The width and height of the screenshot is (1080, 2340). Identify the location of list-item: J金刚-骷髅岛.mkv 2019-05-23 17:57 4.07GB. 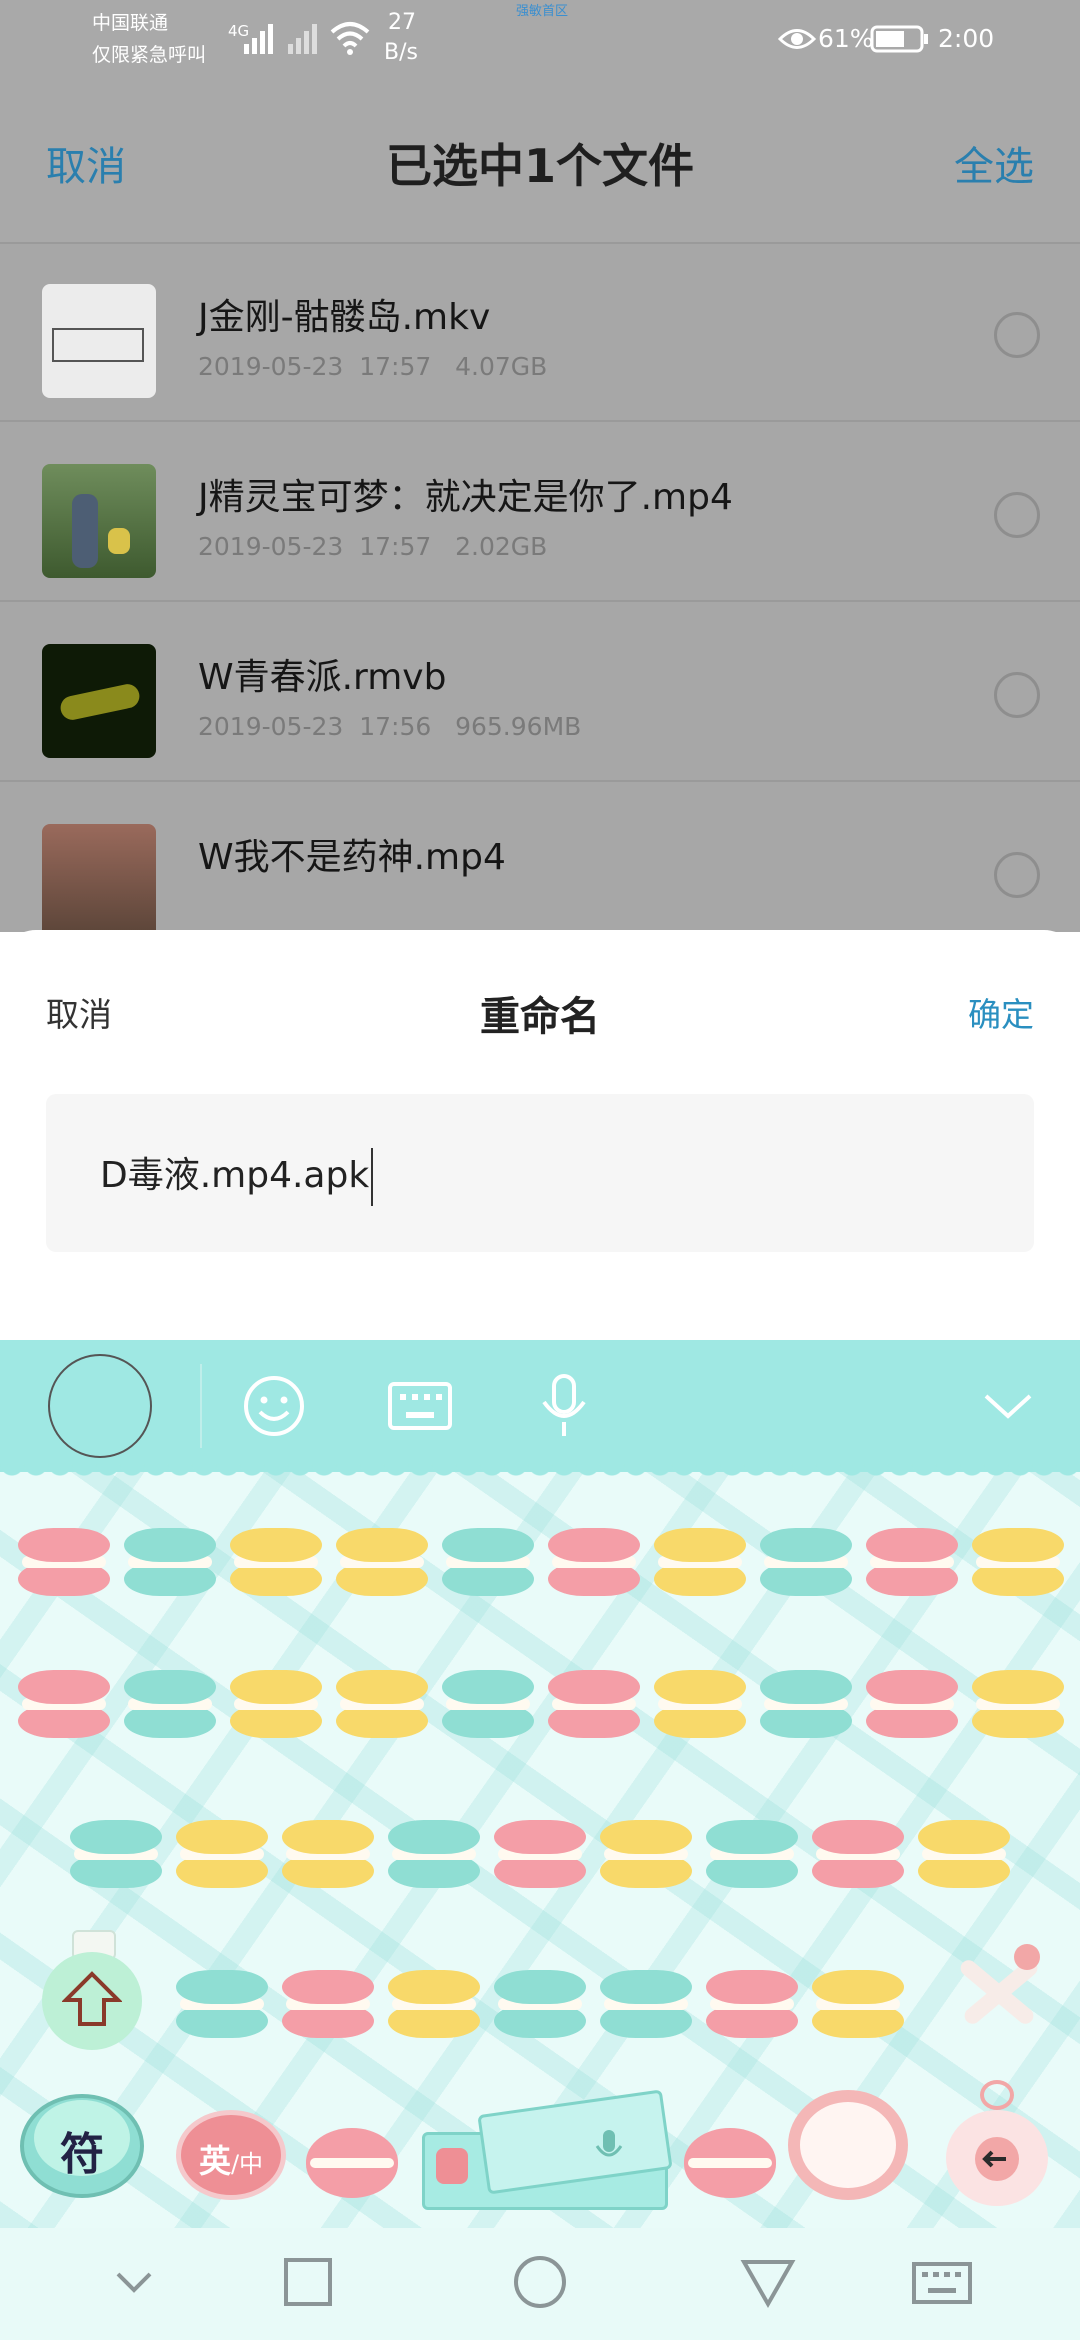
(540, 332).